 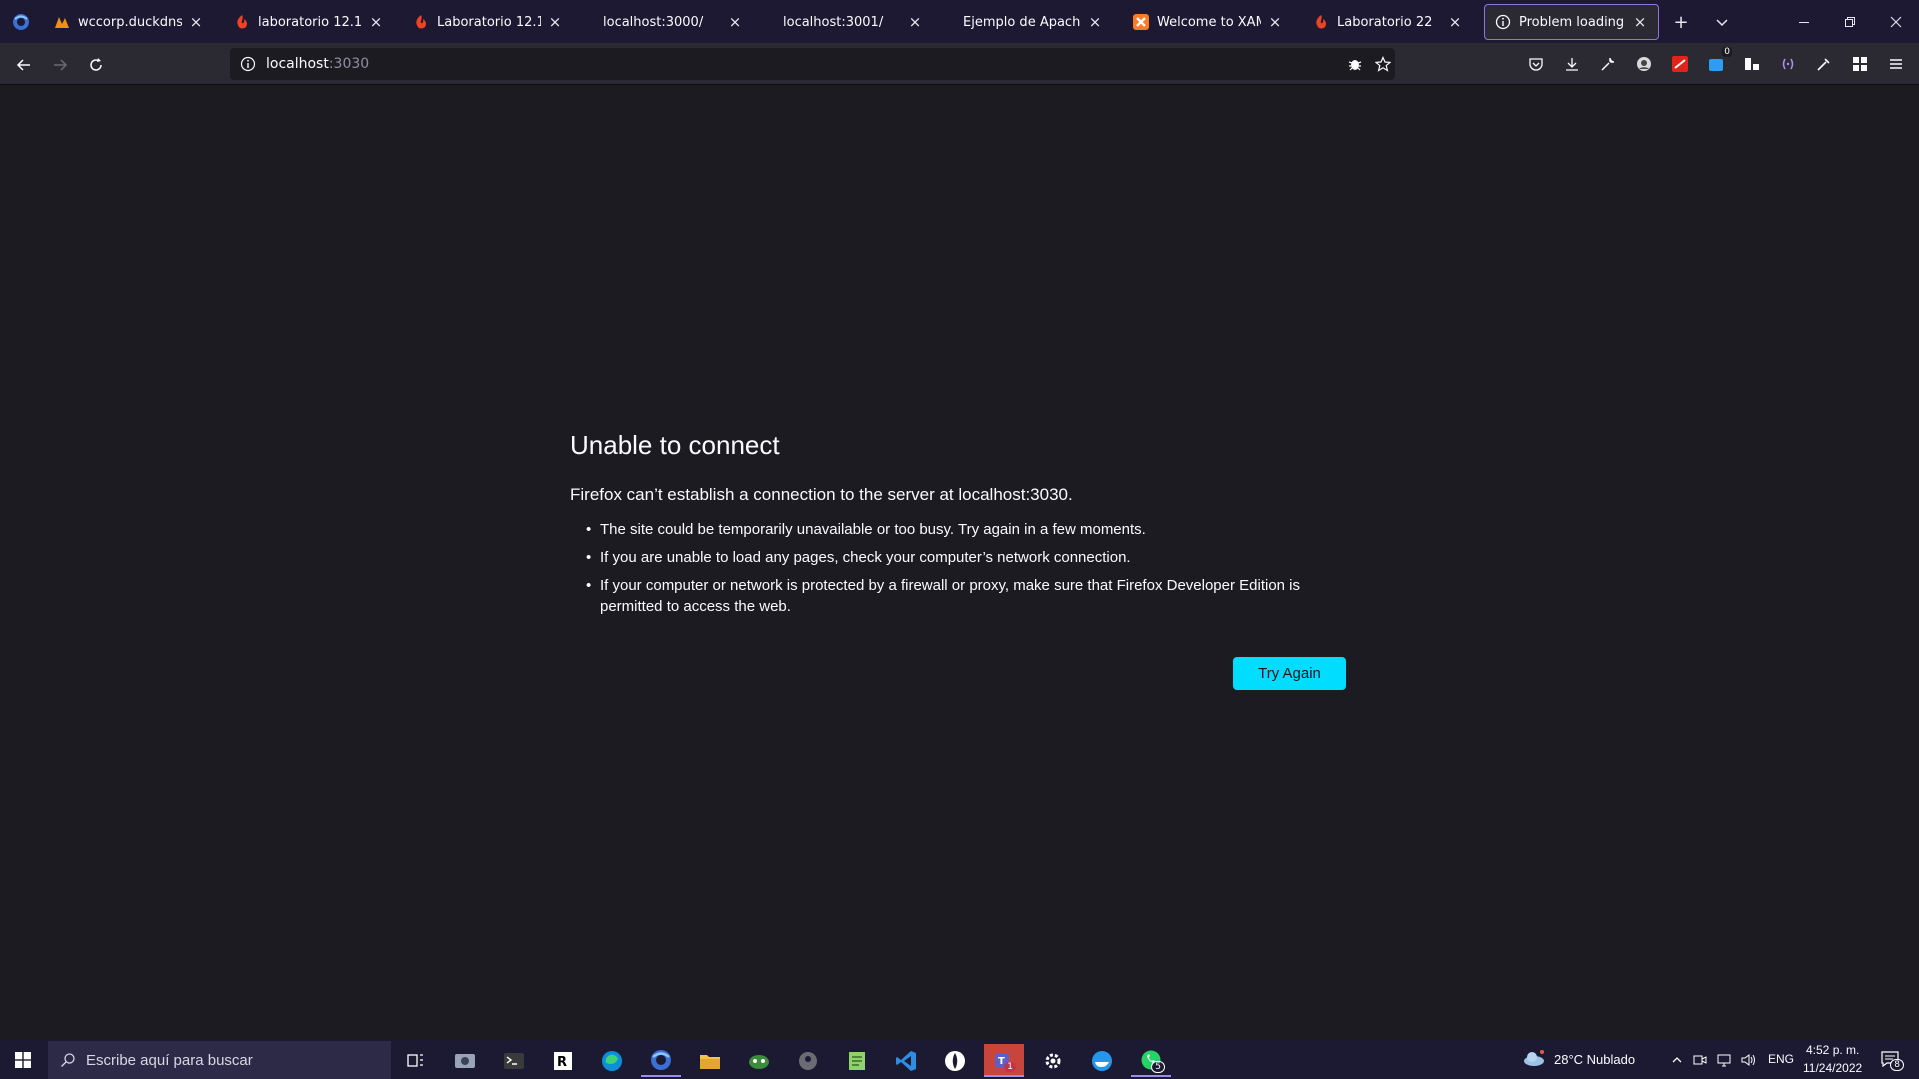 What do you see at coordinates (812, 64) in the screenshot?
I see `url-bar: localhost:3030` at bounding box center [812, 64].